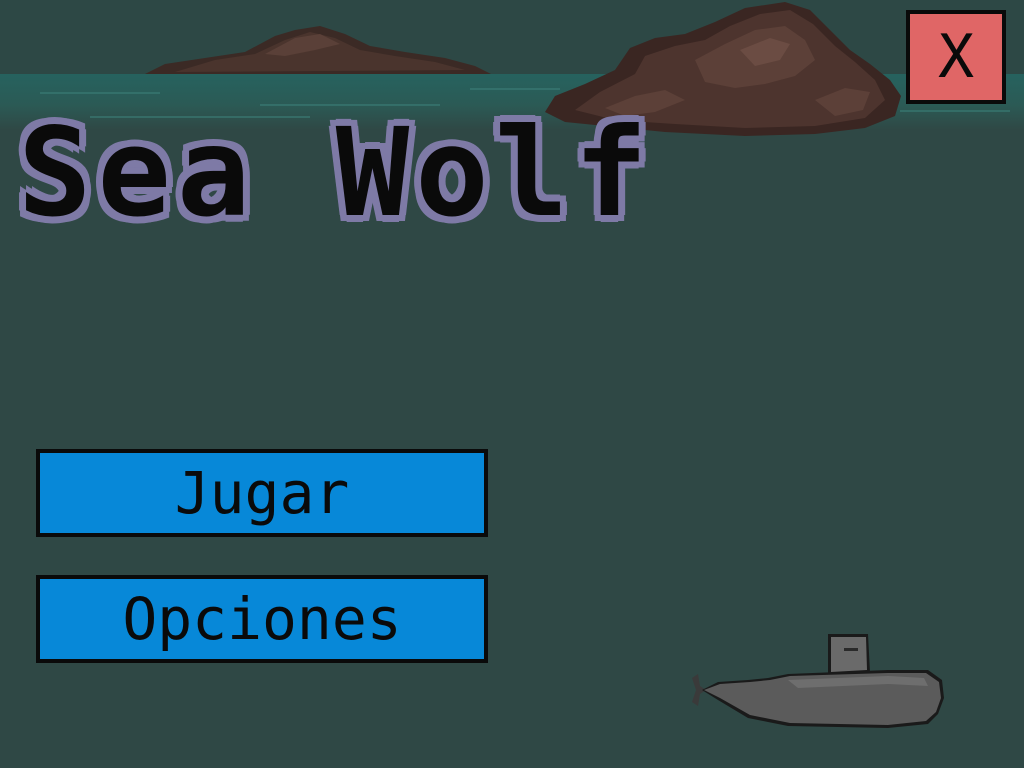 The width and height of the screenshot is (1024, 768). I want to click on island-icon, so click(318, 50).